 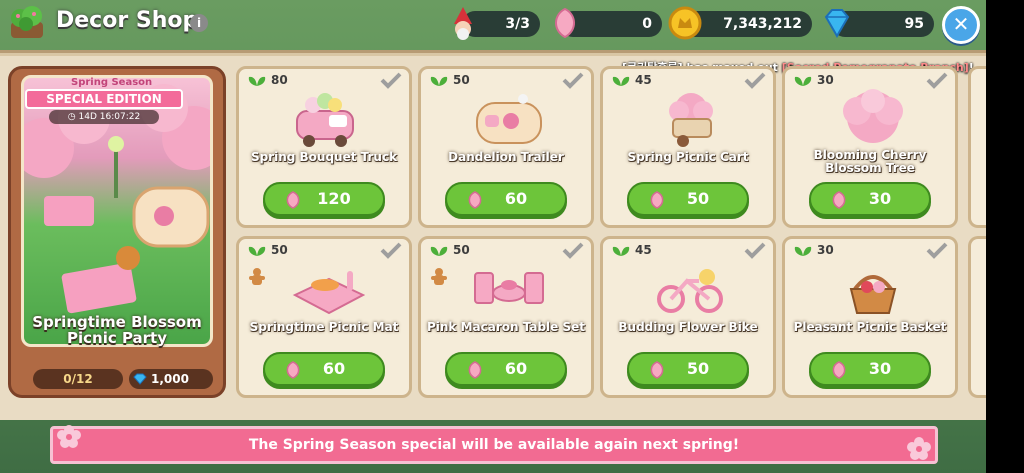 I want to click on spring-bouquet-truck-art, so click(x=325, y=120).